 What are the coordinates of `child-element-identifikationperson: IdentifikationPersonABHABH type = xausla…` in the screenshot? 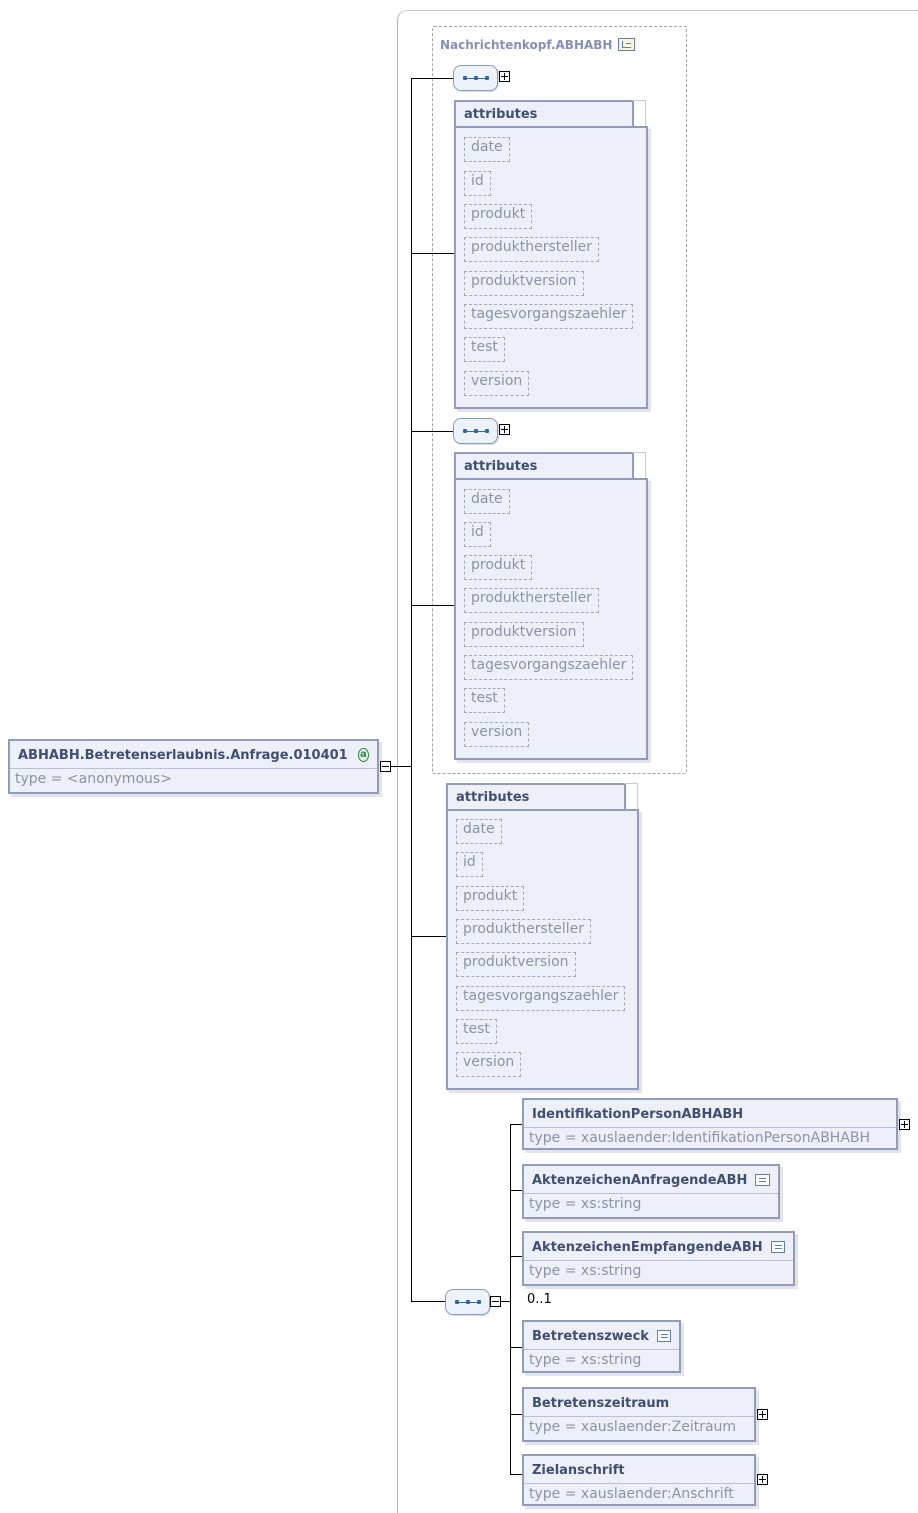 It's located at (710, 1124).